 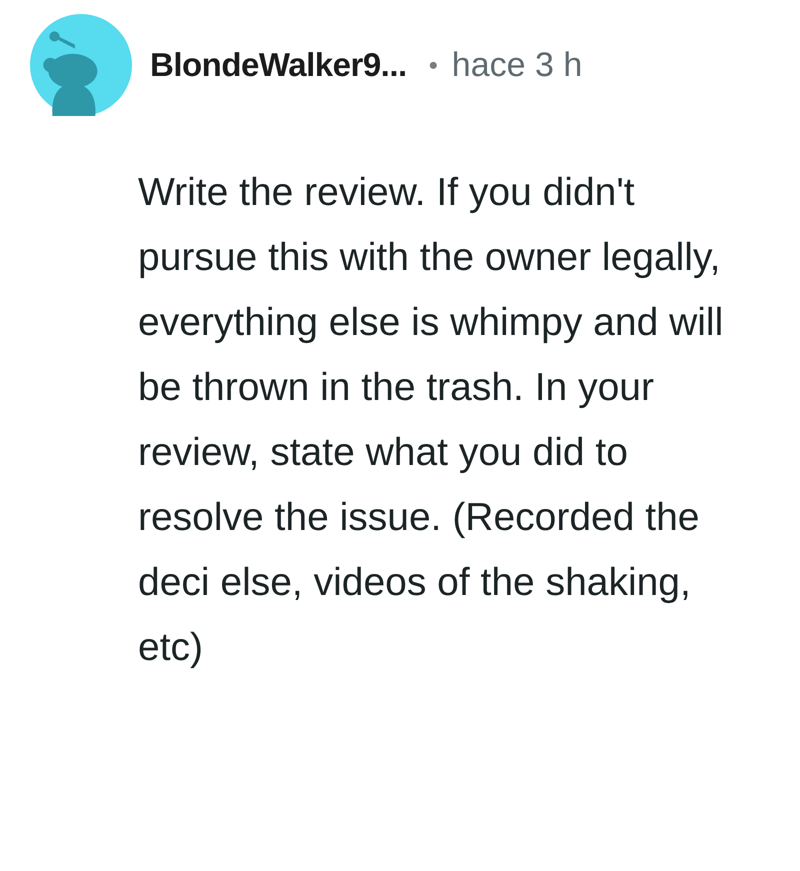 I want to click on avatar-icon, so click(x=81, y=65).